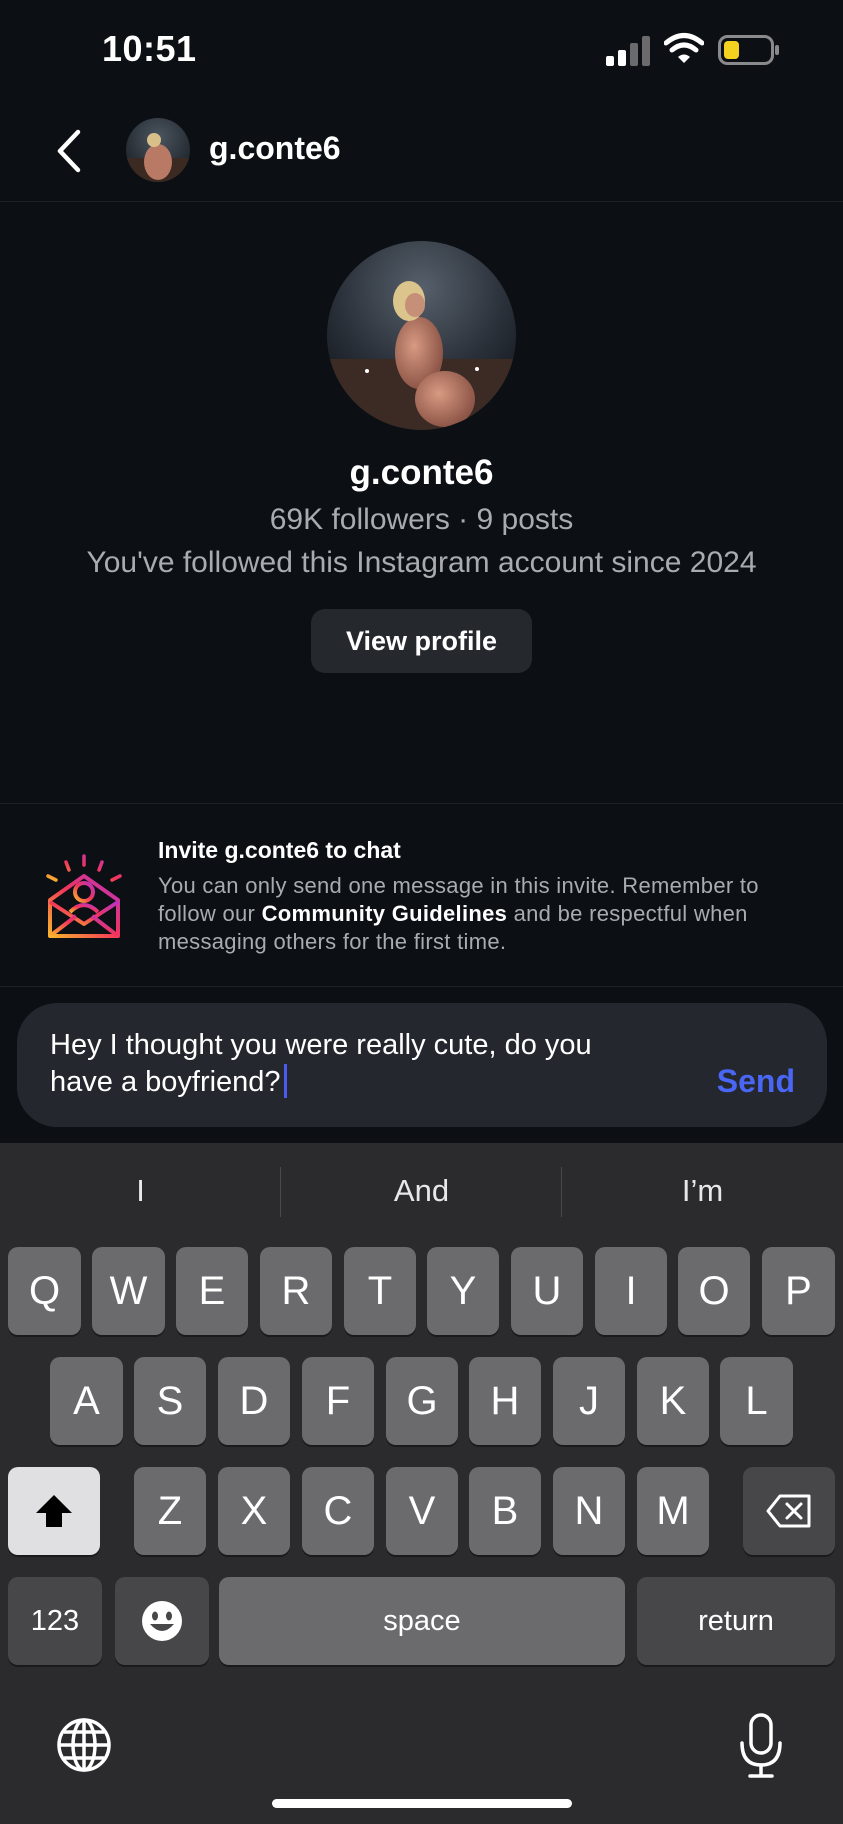  What do you see at coordinates (761, 1746) in the screenshot?
I see `microphone-icon` at bounding box center [761, 1746].